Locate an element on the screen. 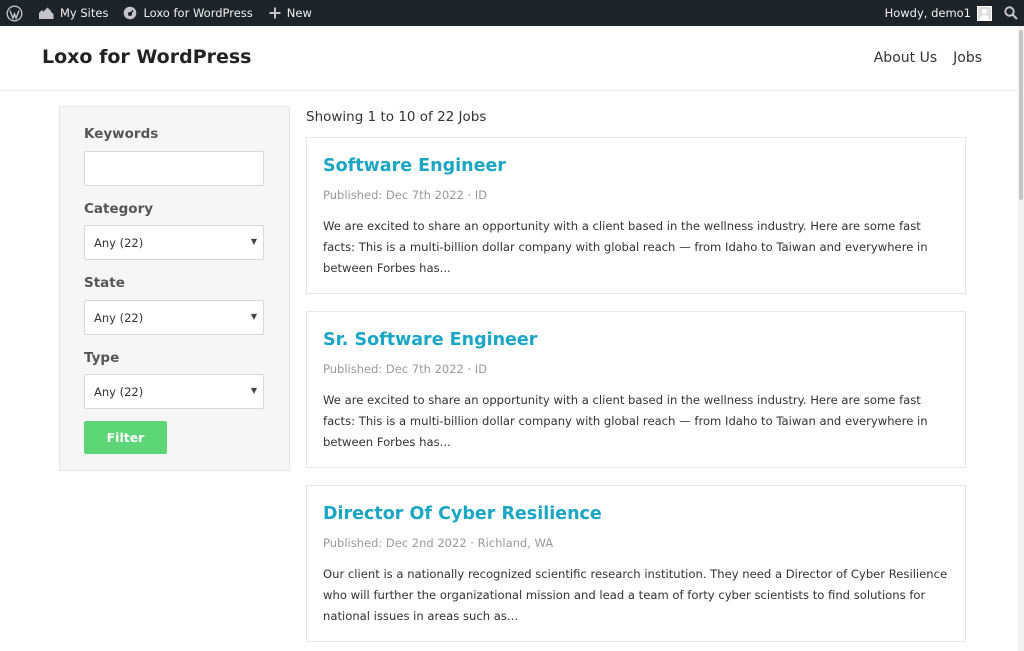 This screenshot has height=651, width=1024. nav-about-us: About Us is located at coordinates (905, 58).